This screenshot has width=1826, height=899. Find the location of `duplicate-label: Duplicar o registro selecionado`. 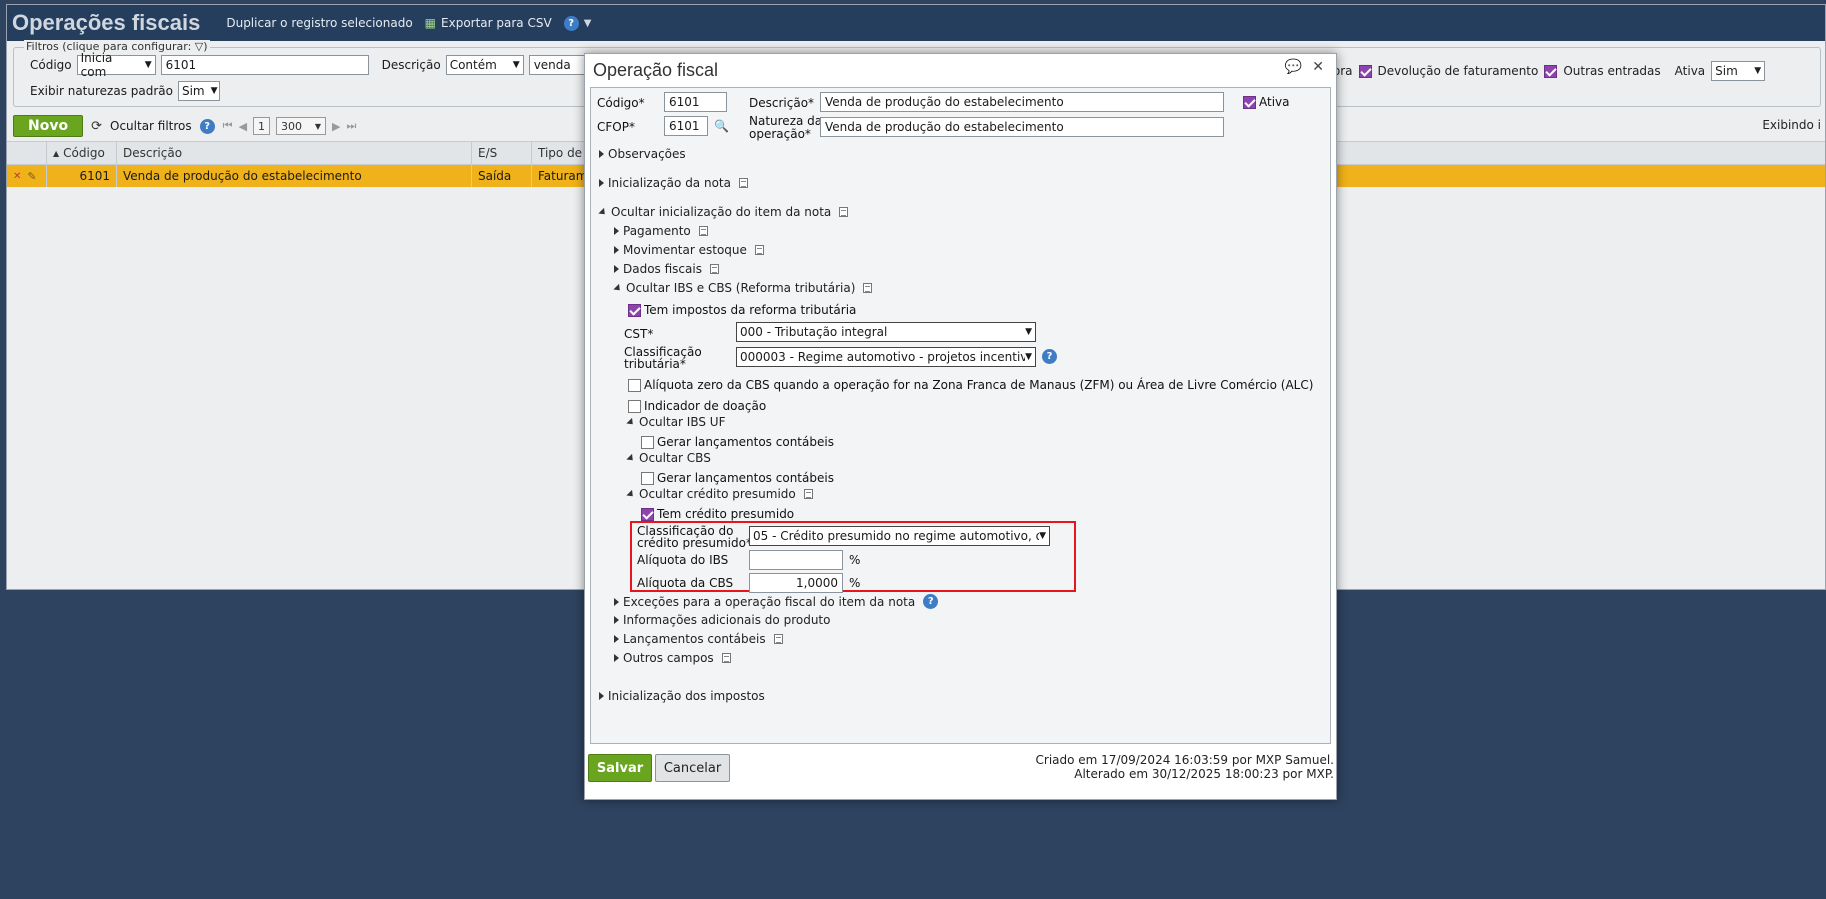

duplicate-label: Duplicar o registro selecionado is located at coordinates (319, 23).